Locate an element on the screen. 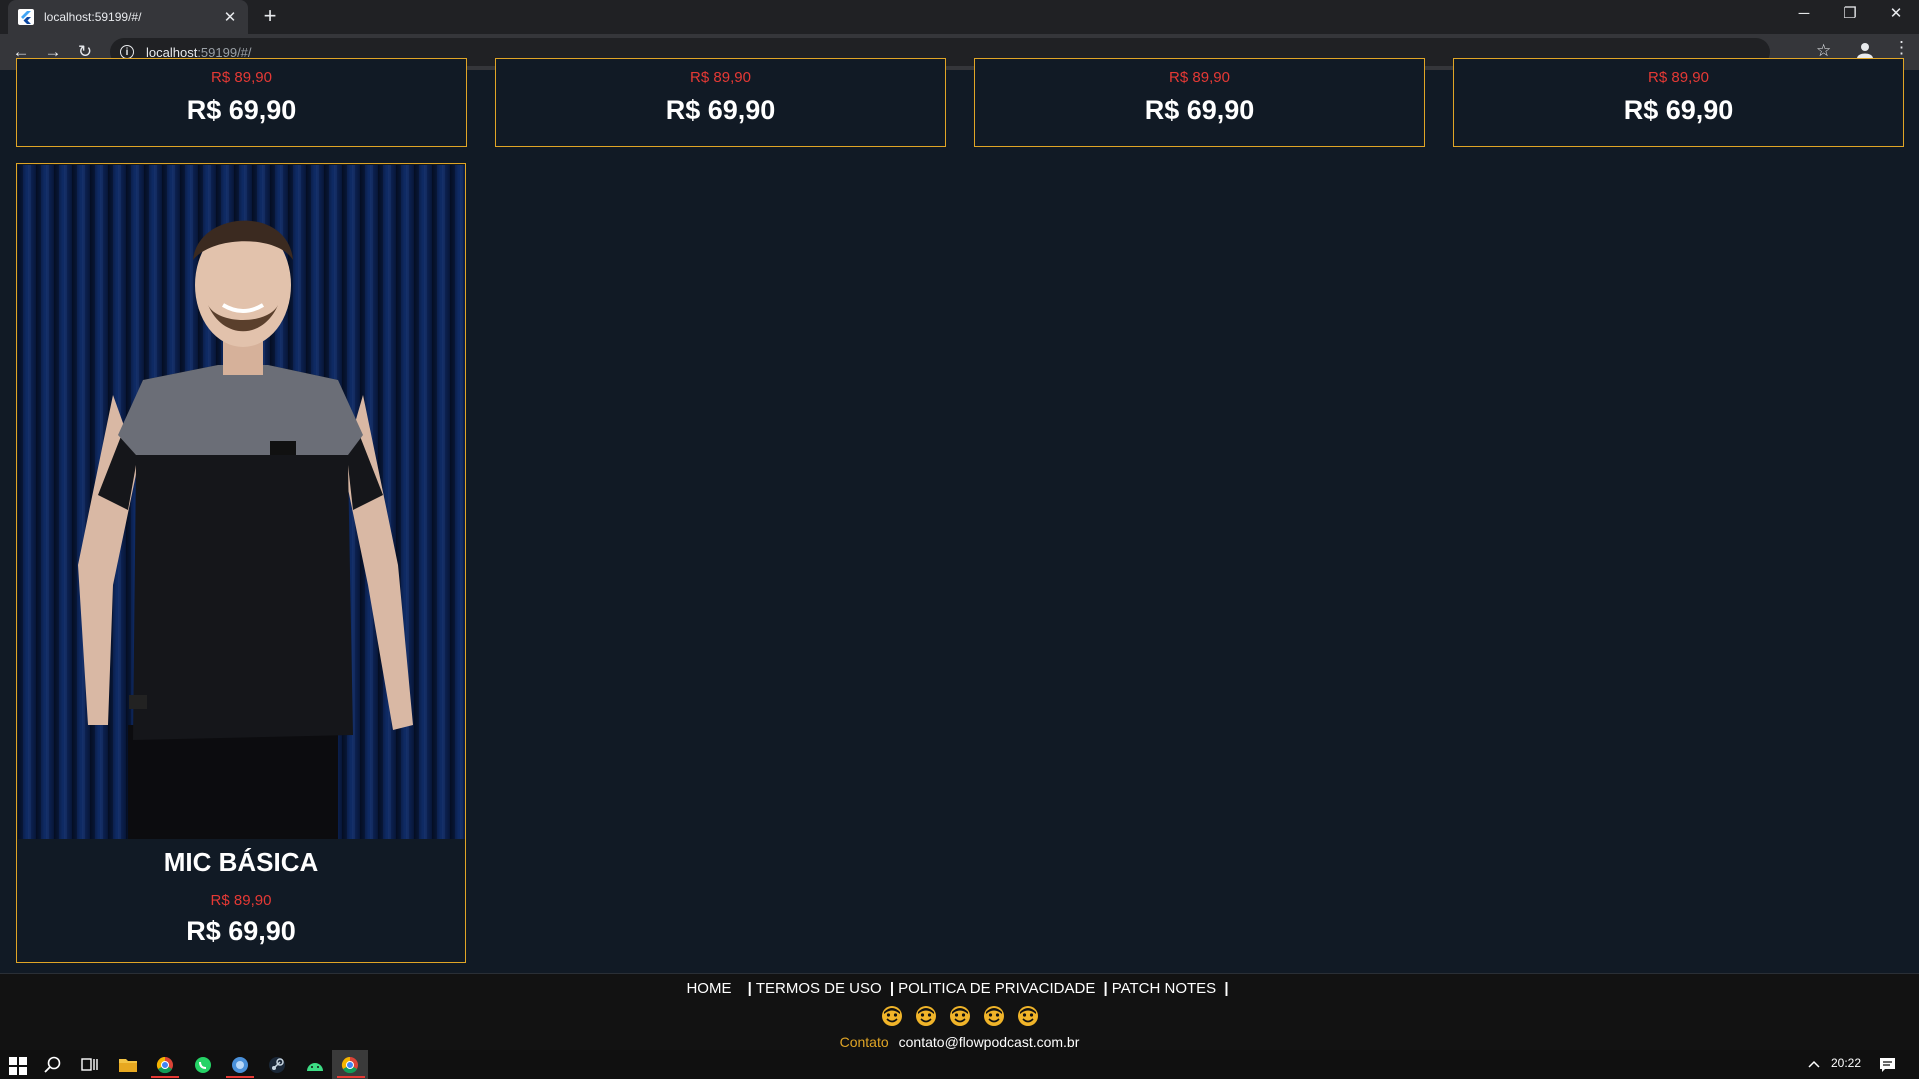 The width and height of the screenshot is (1919, 1079). footer-contact: Contato contato@flowpodcast.com.br is located at coordinates (959, 1042).